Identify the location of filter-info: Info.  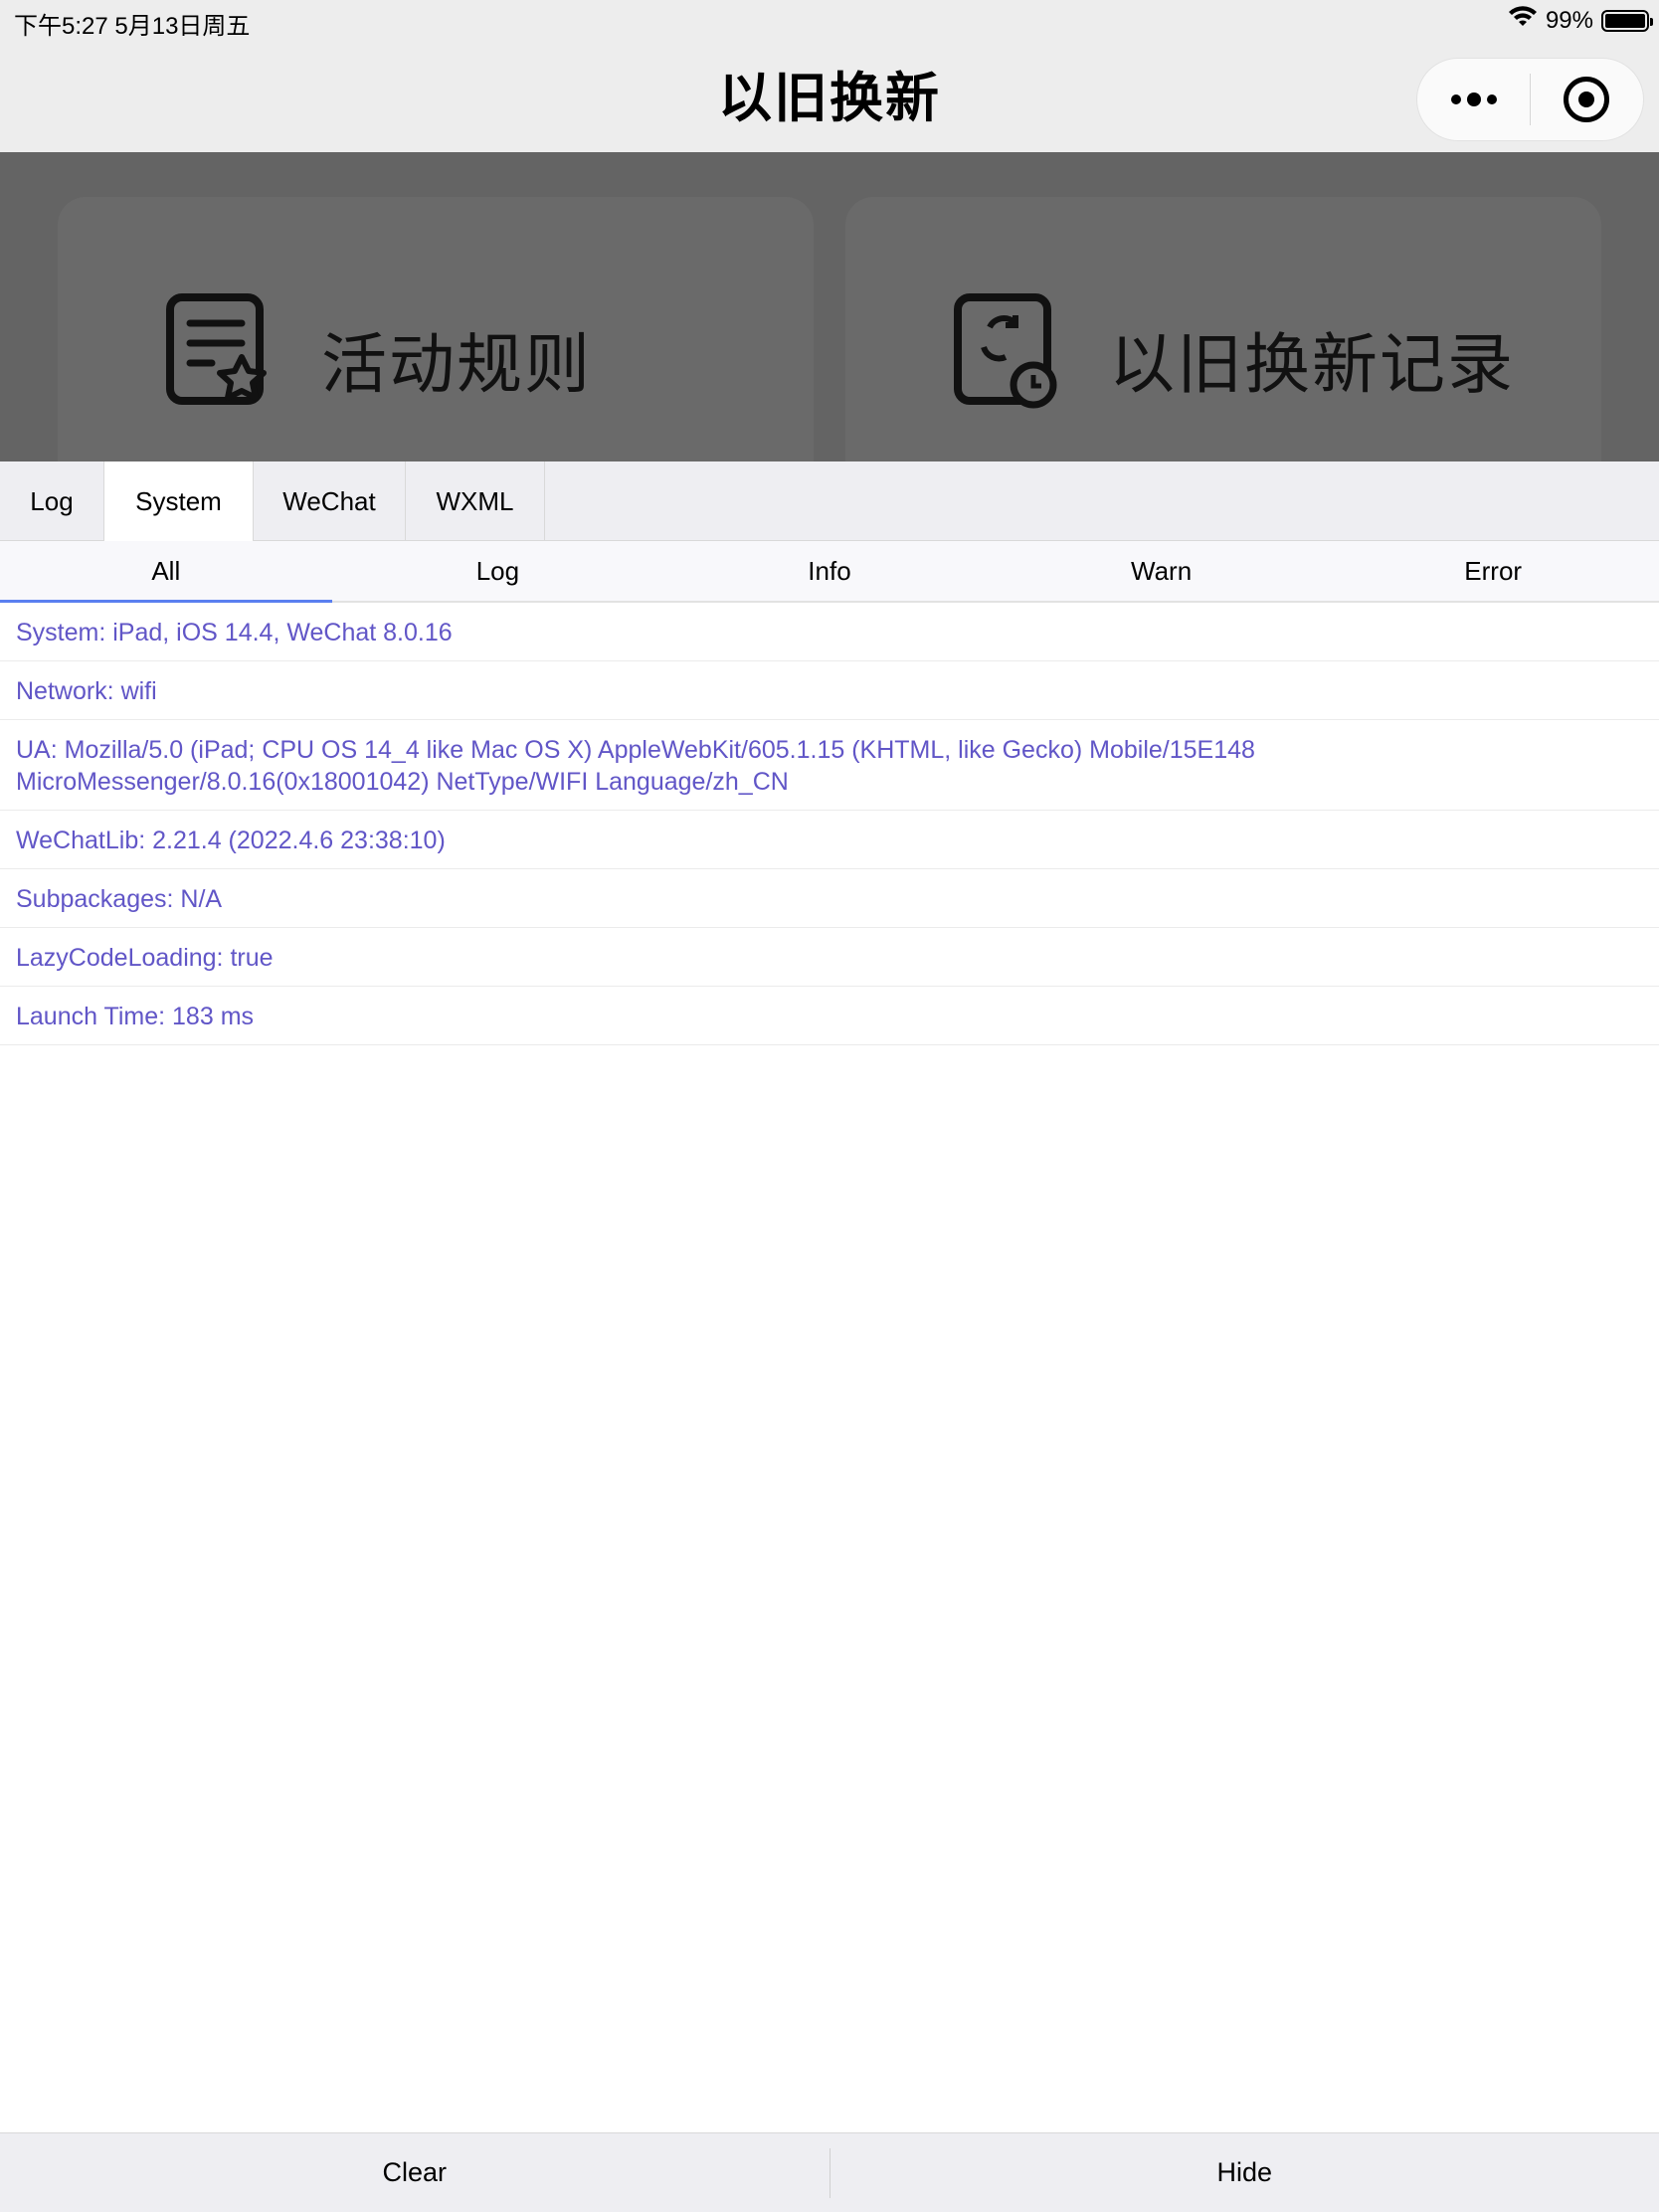
(829, 571).